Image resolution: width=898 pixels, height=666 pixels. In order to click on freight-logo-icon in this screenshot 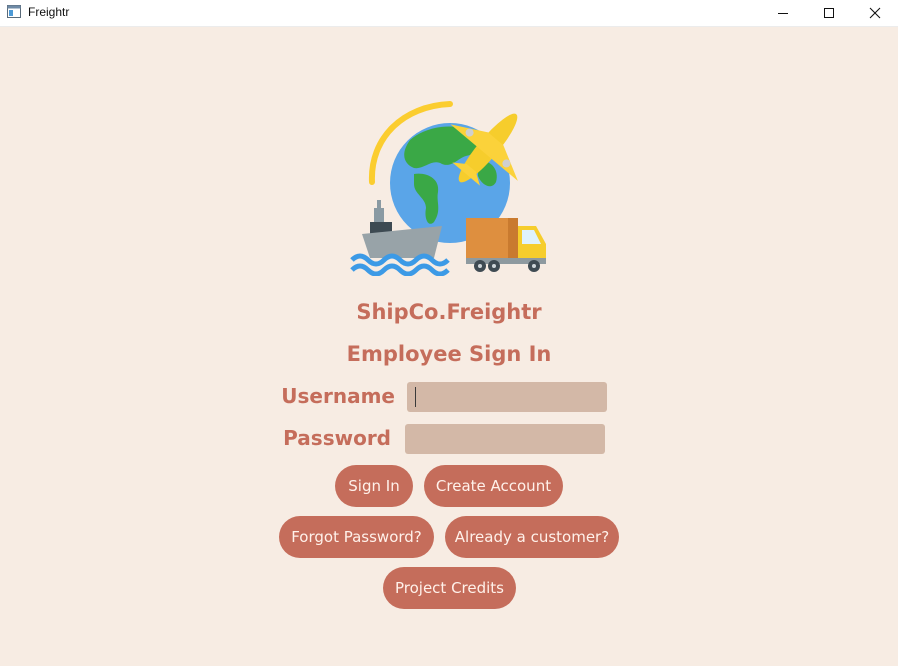, I will do `click(448, 188)`.